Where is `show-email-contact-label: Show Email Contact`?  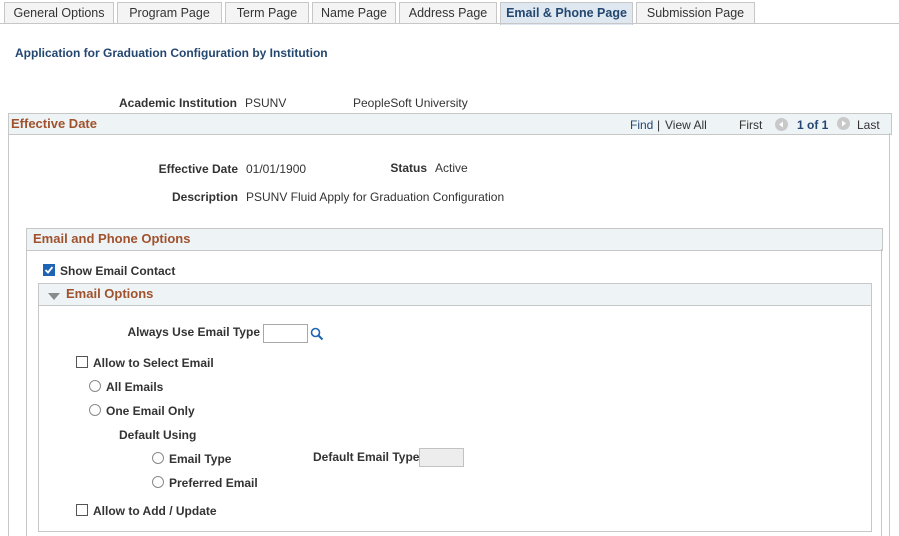
show-email-contact-label: Show Email Contact is located at coordinates (118, 271).